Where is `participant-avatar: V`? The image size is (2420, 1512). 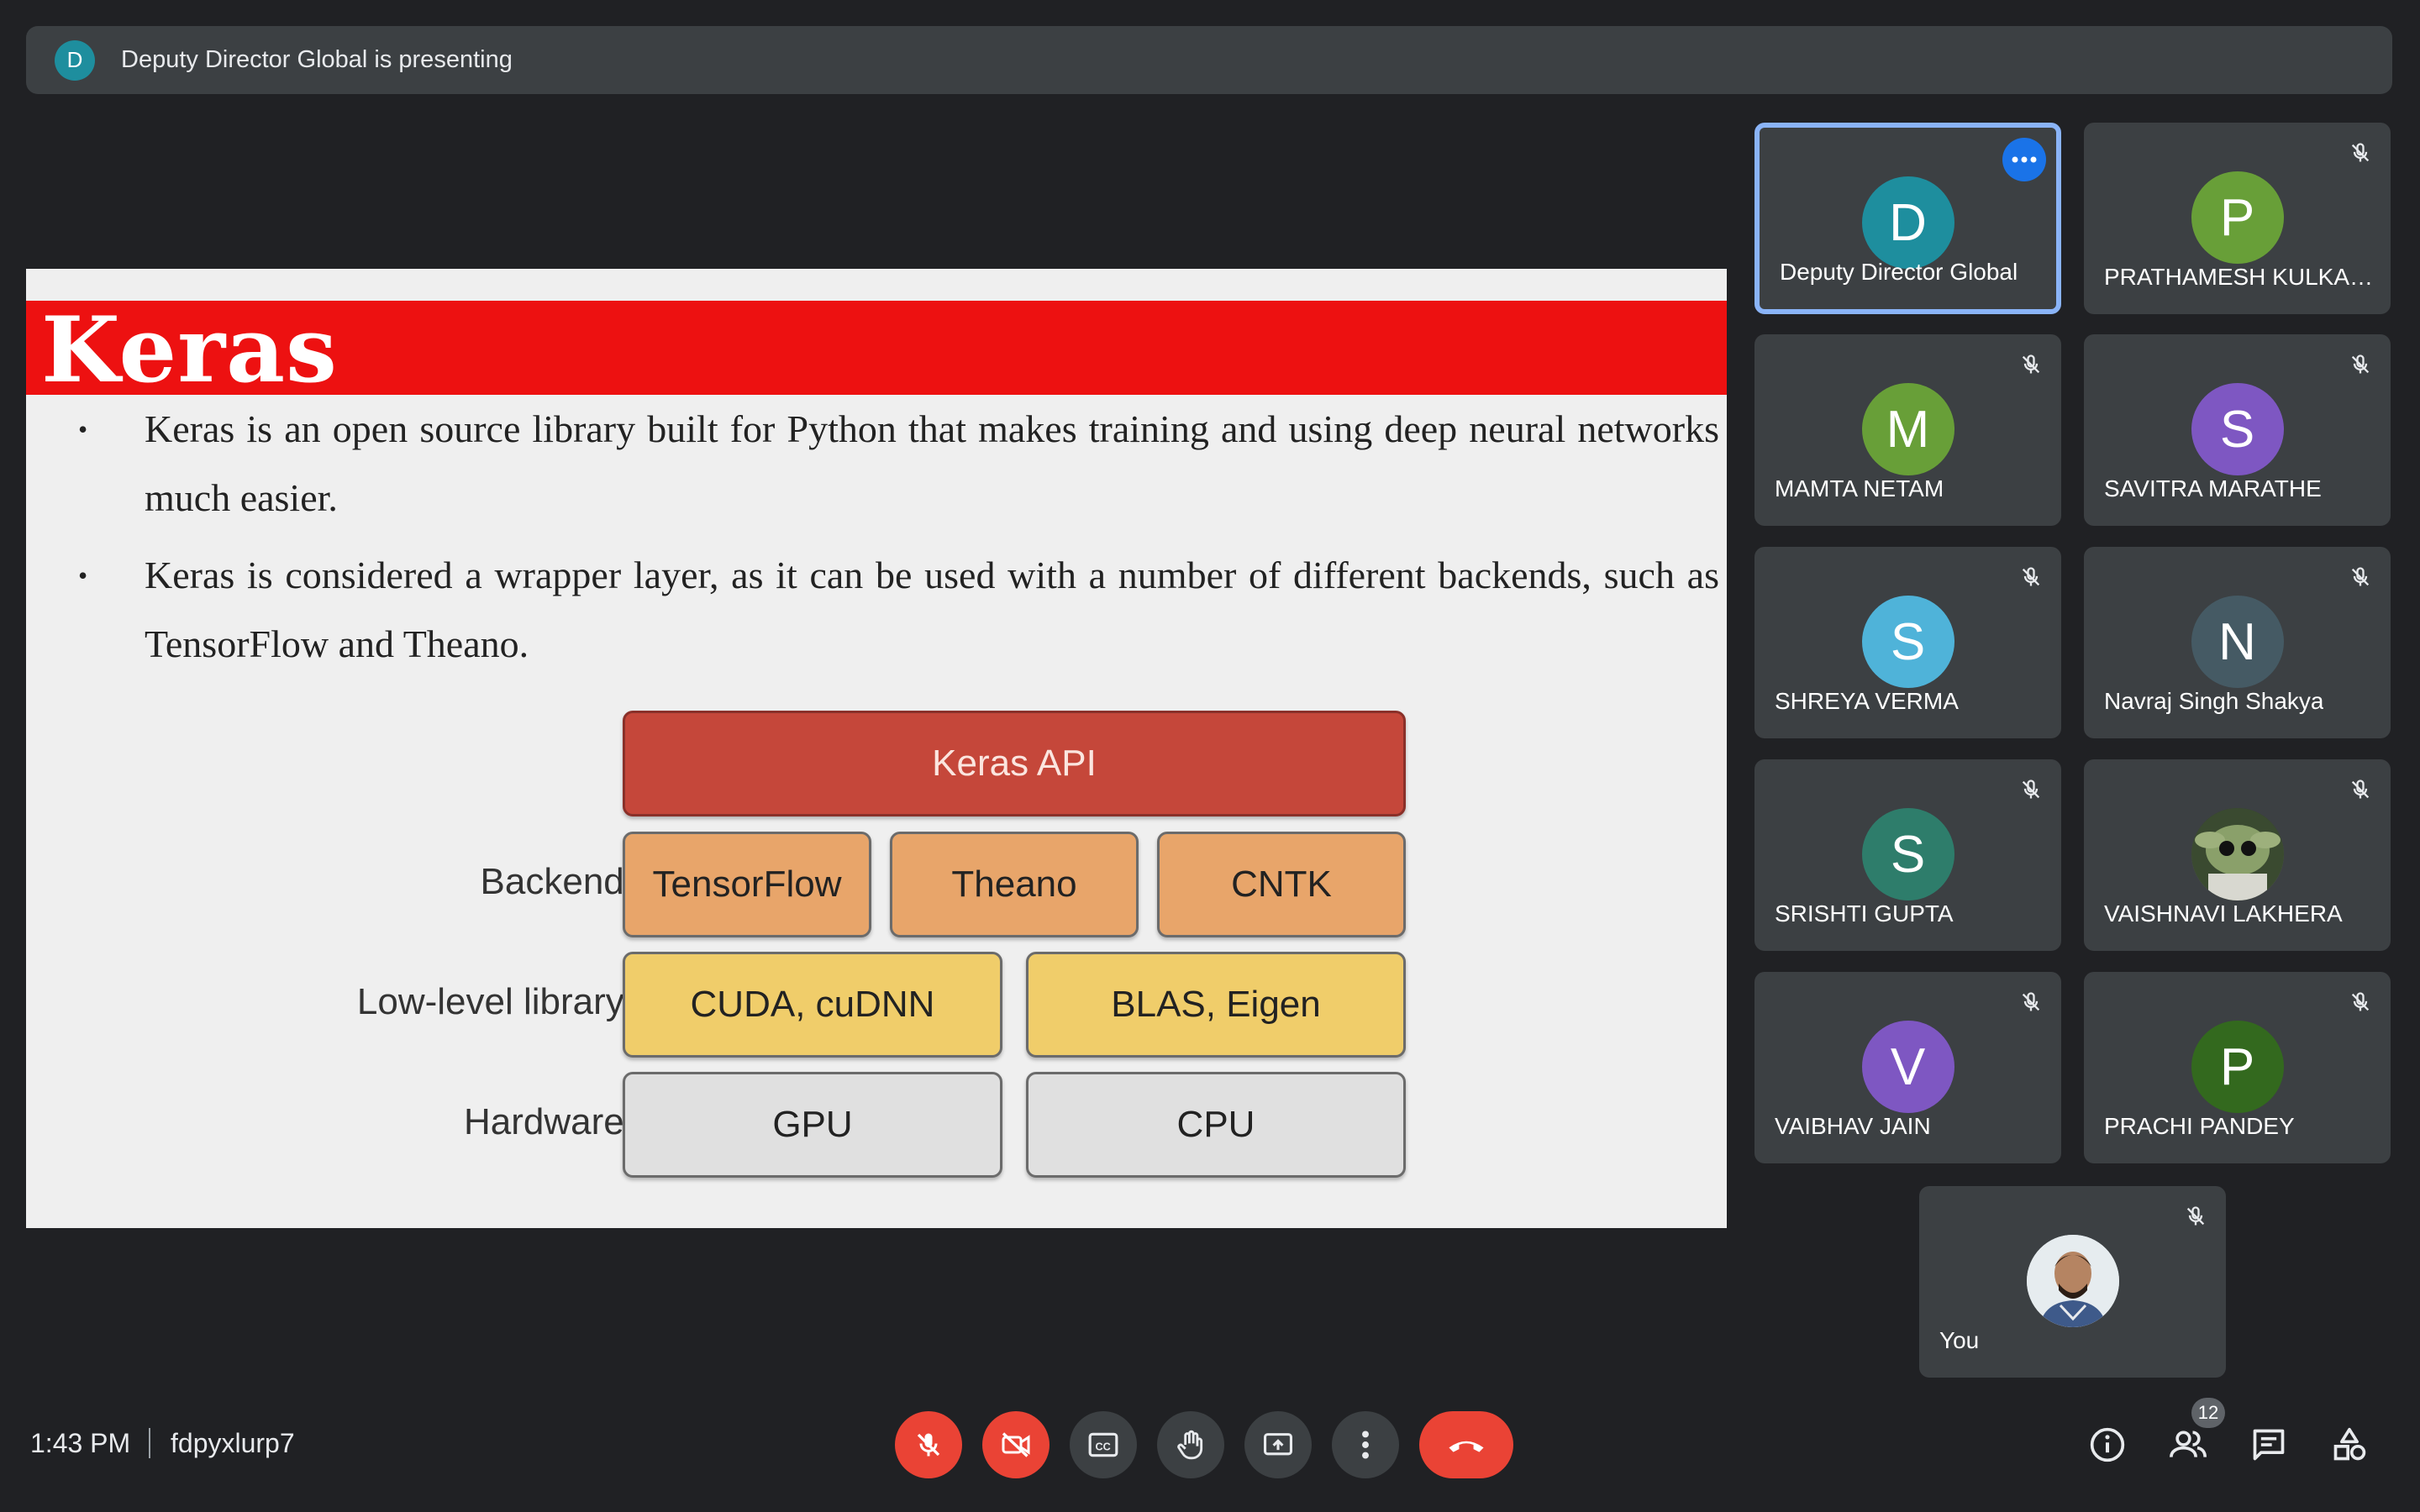
participant-avatar: V is located at coordinates (1908, 1067).